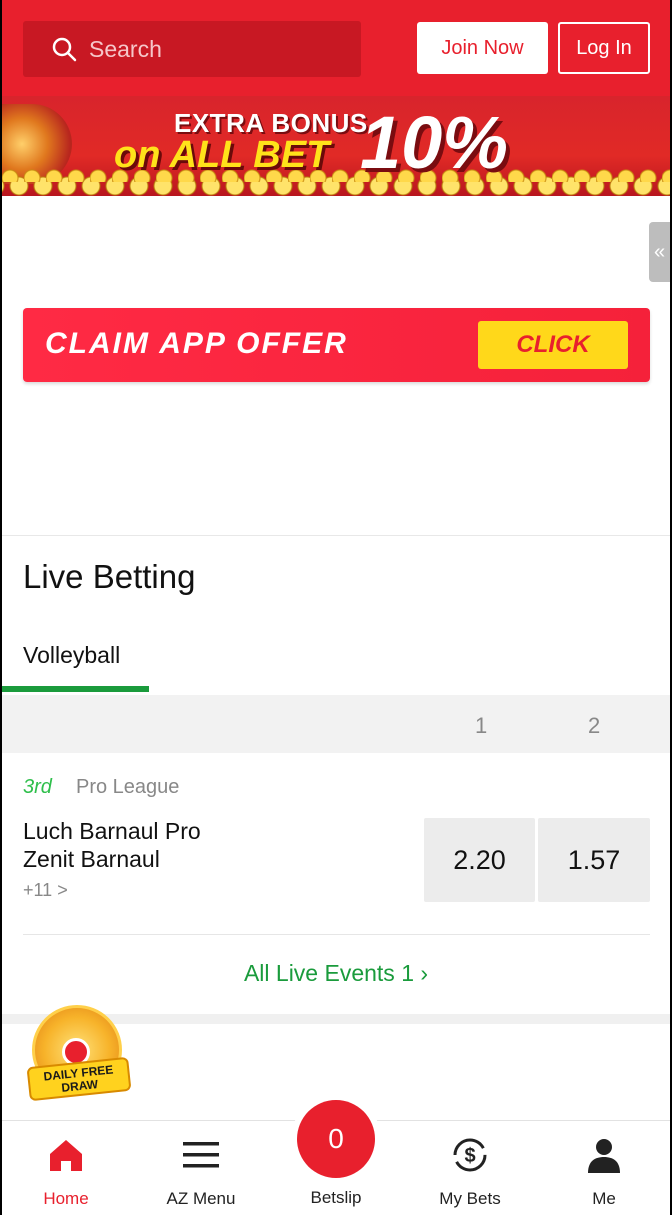 Image resolution: width=672 pixels, height=1215 pixels. I want to click on claim-offer-text: CLAIM APP OFFER, so click(196, 343).